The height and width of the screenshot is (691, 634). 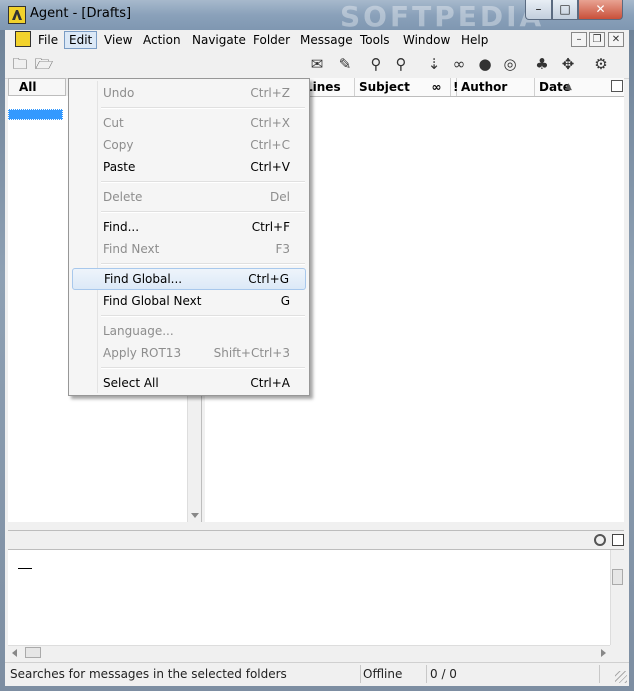 What do you see at coordinates (270, 123) in the screenshot?
I see `menu-item-shortcut: Ctrl+X` at bounding box center [270, 123].